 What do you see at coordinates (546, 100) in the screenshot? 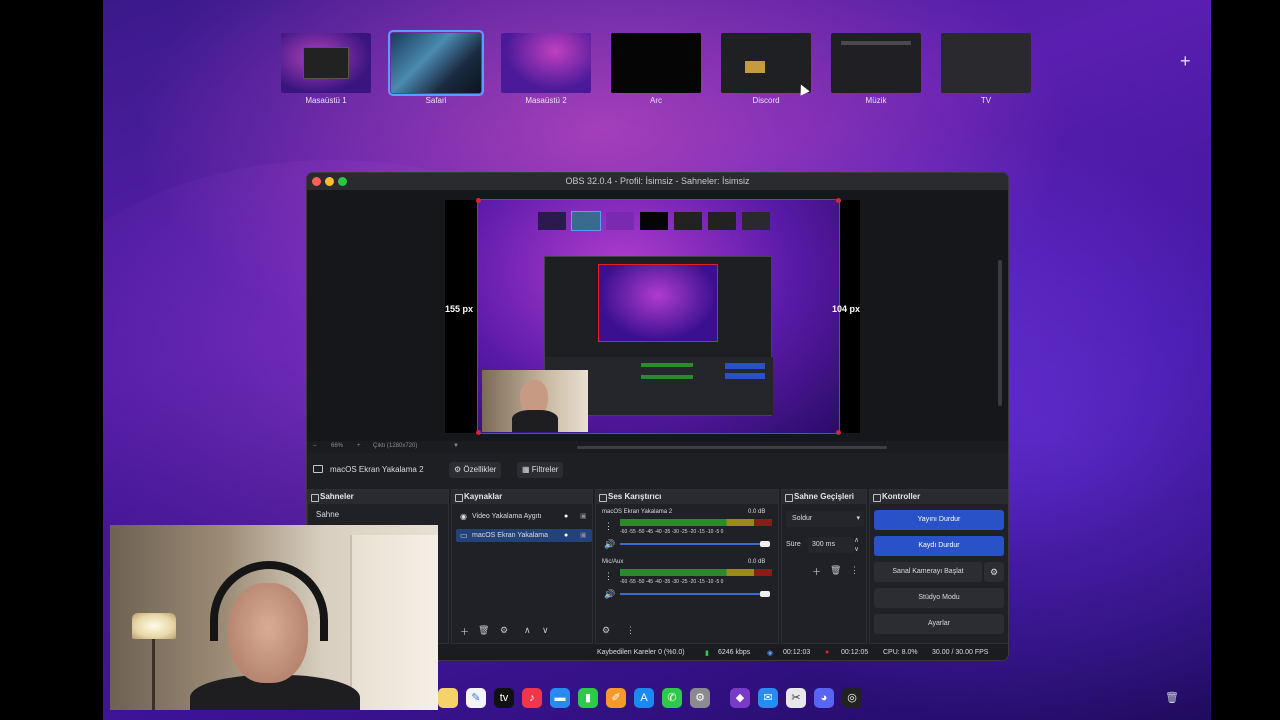
I see `space-label: Masaüstü 2` at bounding box center [546, 100].